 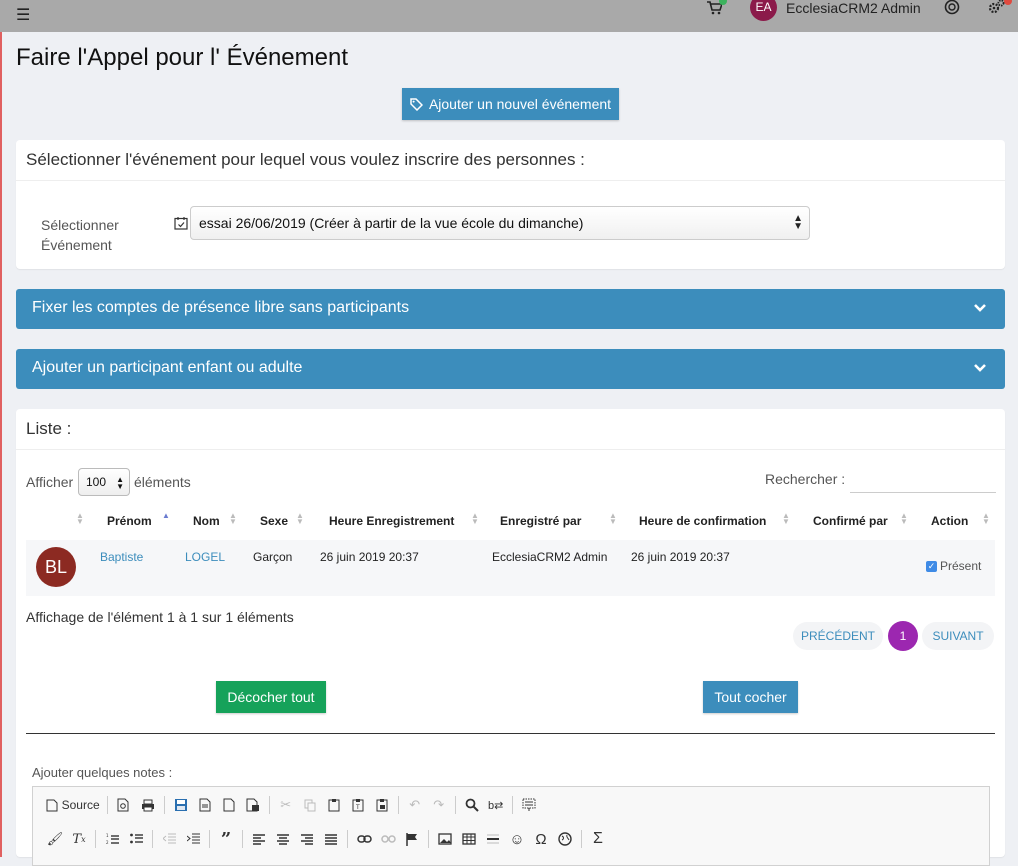 I want to click on paste-text-icon: T, so click(x=358, y=805).